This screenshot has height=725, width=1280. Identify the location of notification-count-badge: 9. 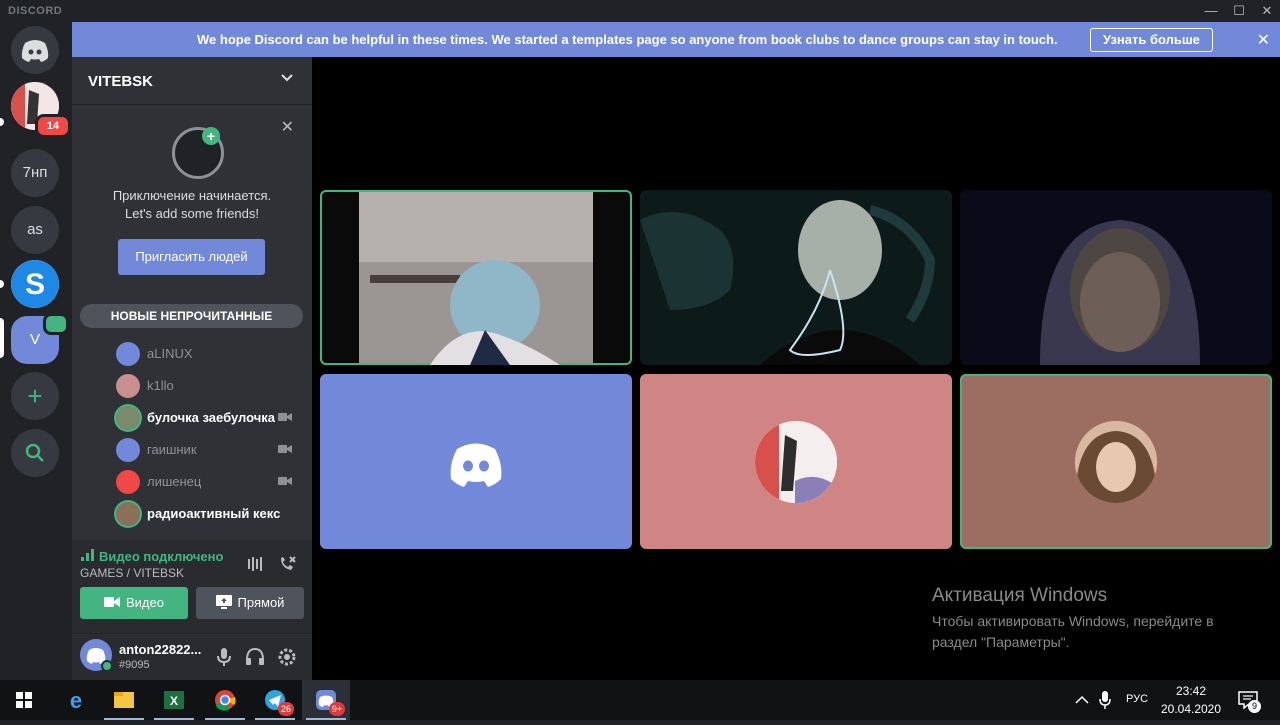
(1254, 706).